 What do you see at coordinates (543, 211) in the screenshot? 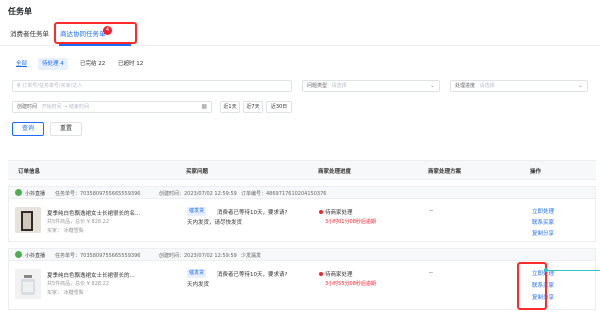
I see `process-now-link: 立即处理` at bounding box center [543, 211].